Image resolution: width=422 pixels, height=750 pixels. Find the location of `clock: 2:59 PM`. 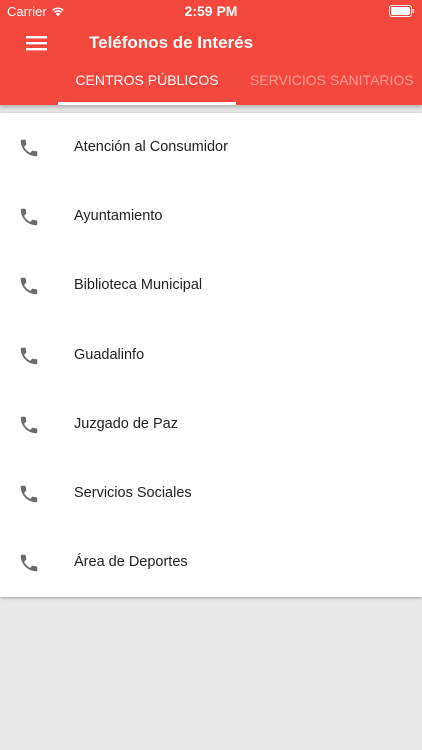

clock: 2:59 PM is located at coordinates (211, 11).